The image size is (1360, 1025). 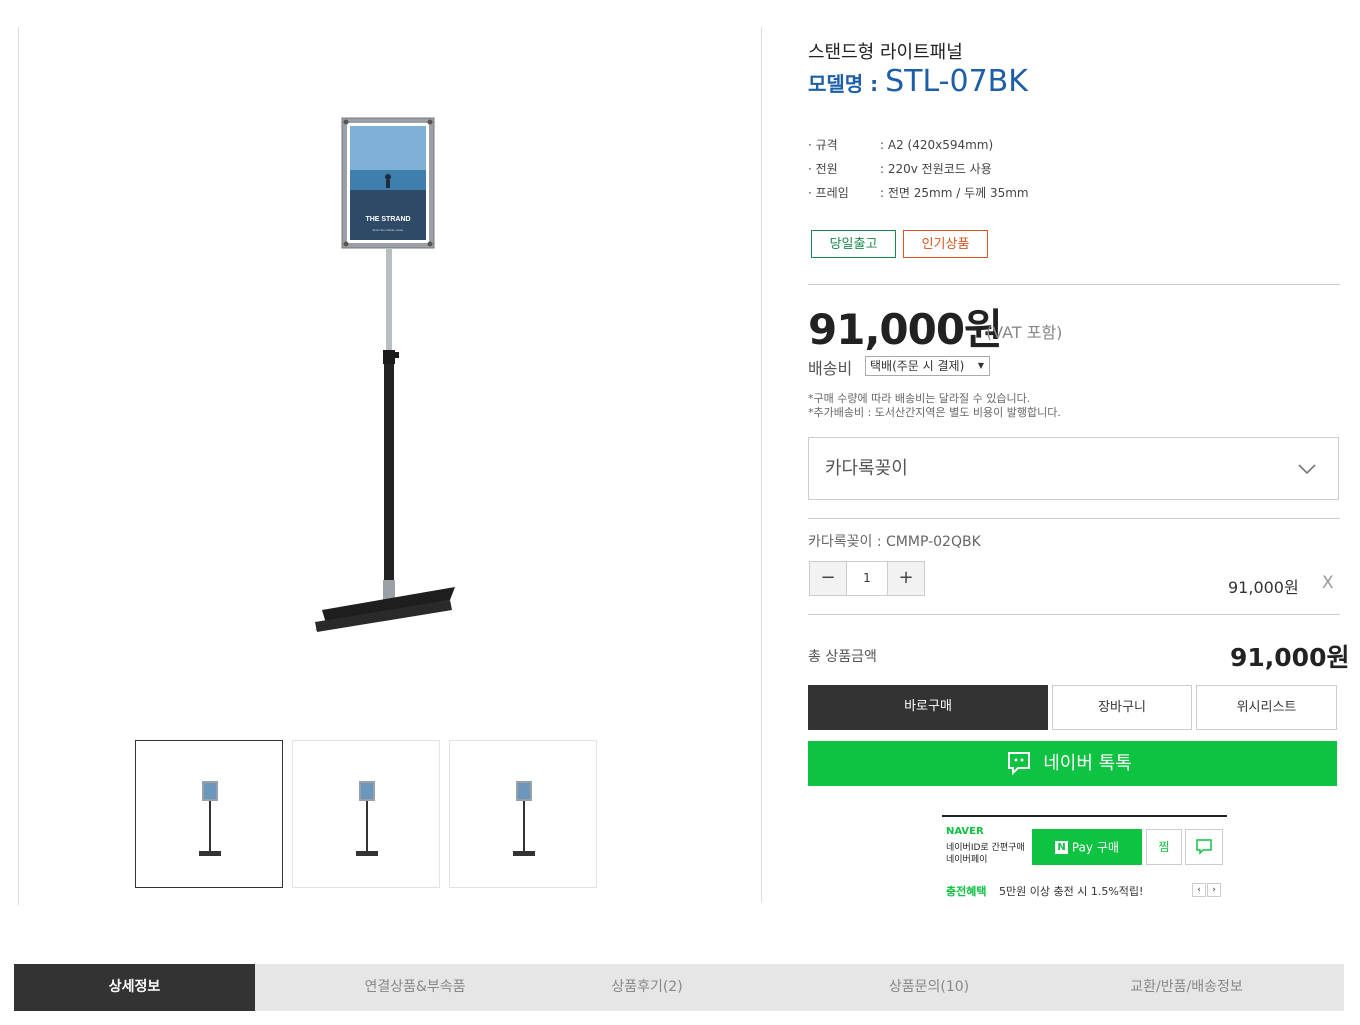 What do you see at coordinates (1199, 890) in the screenshot?
I see `prev-arrow-button: ‹` at bounding box center [1199, 890].